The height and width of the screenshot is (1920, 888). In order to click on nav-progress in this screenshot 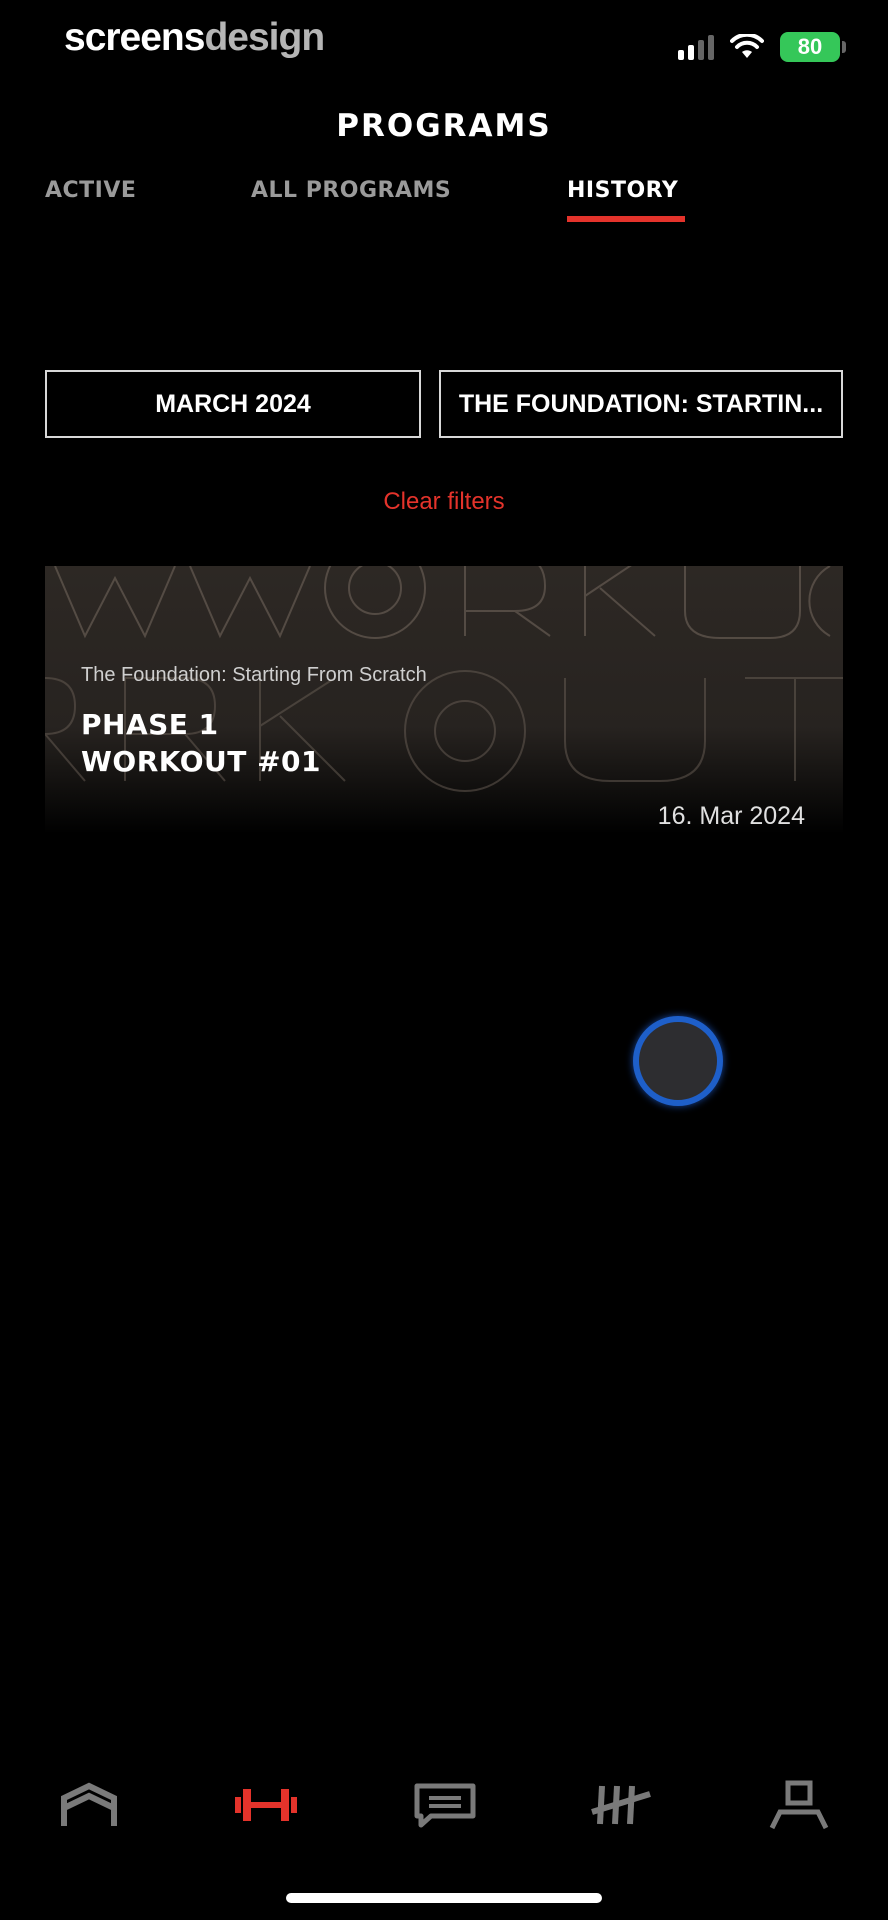, I will do `click(621, 1805)`.